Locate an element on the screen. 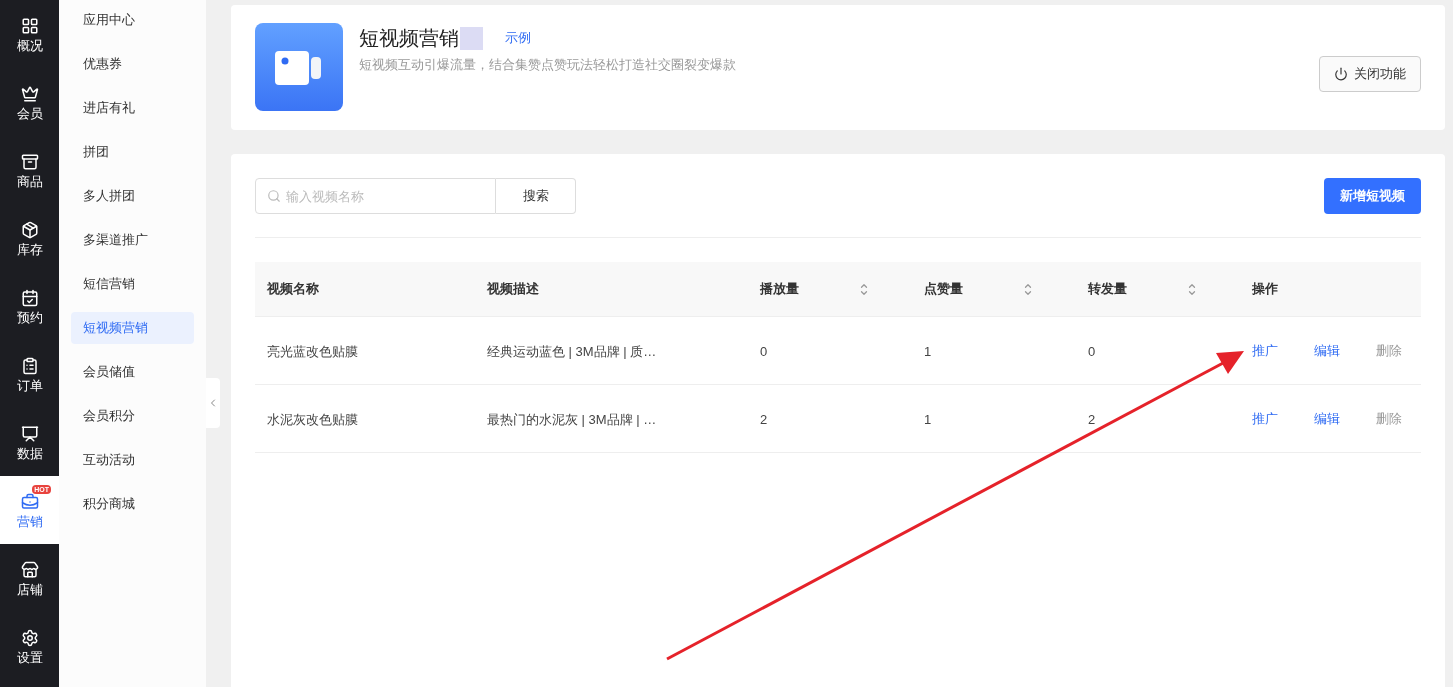  sub-menu-item: 应用中心 is located at coordinates (132, 20).